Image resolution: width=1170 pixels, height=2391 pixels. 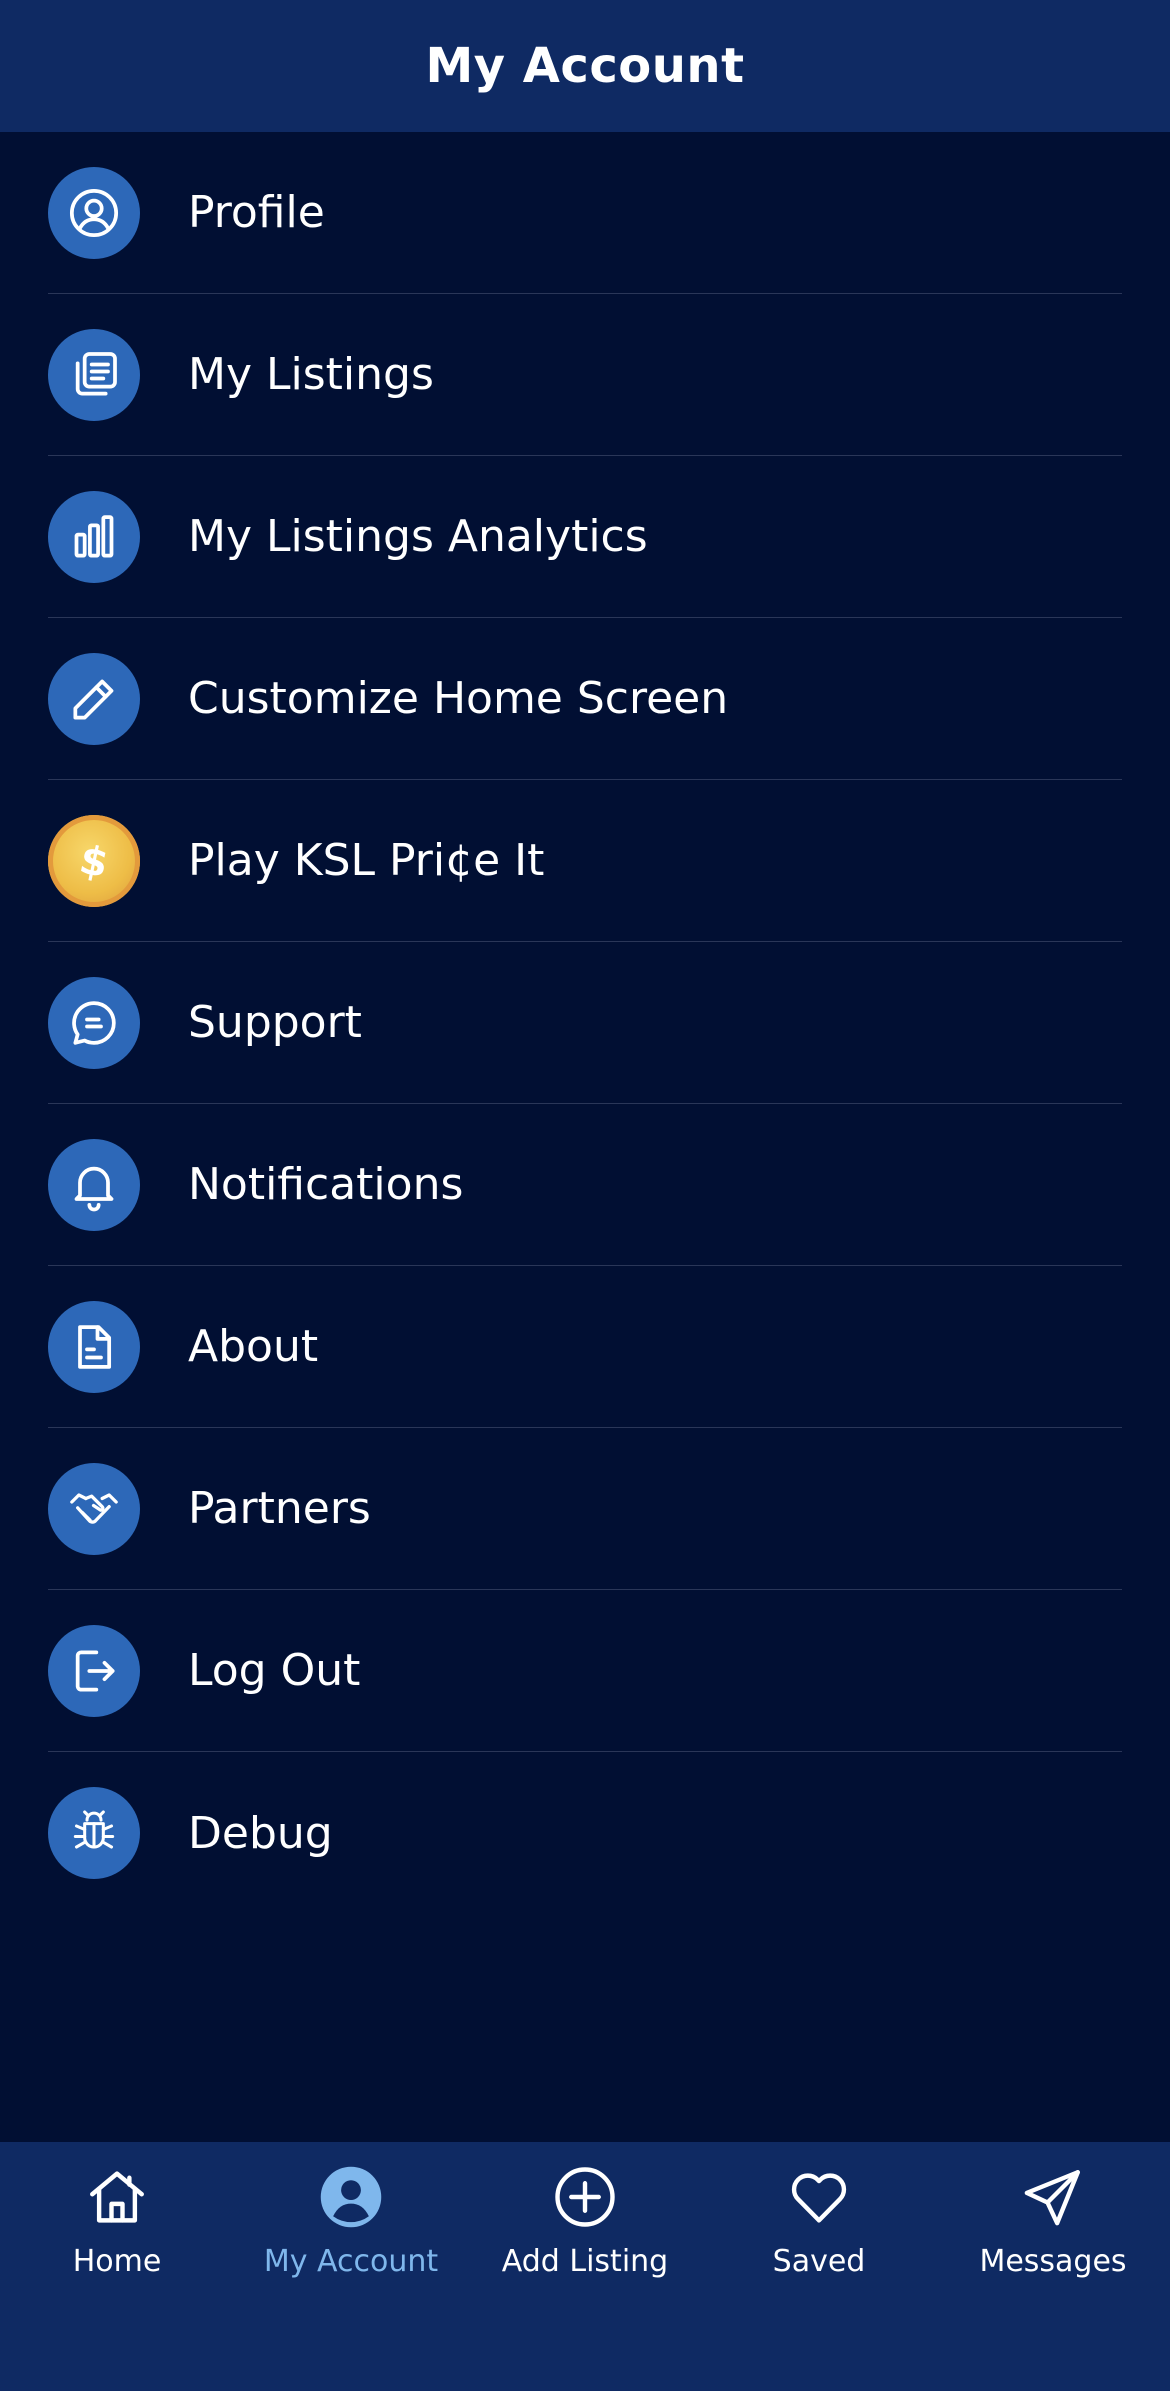 What do you see at coordinates (274, 1670) in the screenshot?
I see `menu-label-log-out: Log Out` at bounding box center [274, 1670].